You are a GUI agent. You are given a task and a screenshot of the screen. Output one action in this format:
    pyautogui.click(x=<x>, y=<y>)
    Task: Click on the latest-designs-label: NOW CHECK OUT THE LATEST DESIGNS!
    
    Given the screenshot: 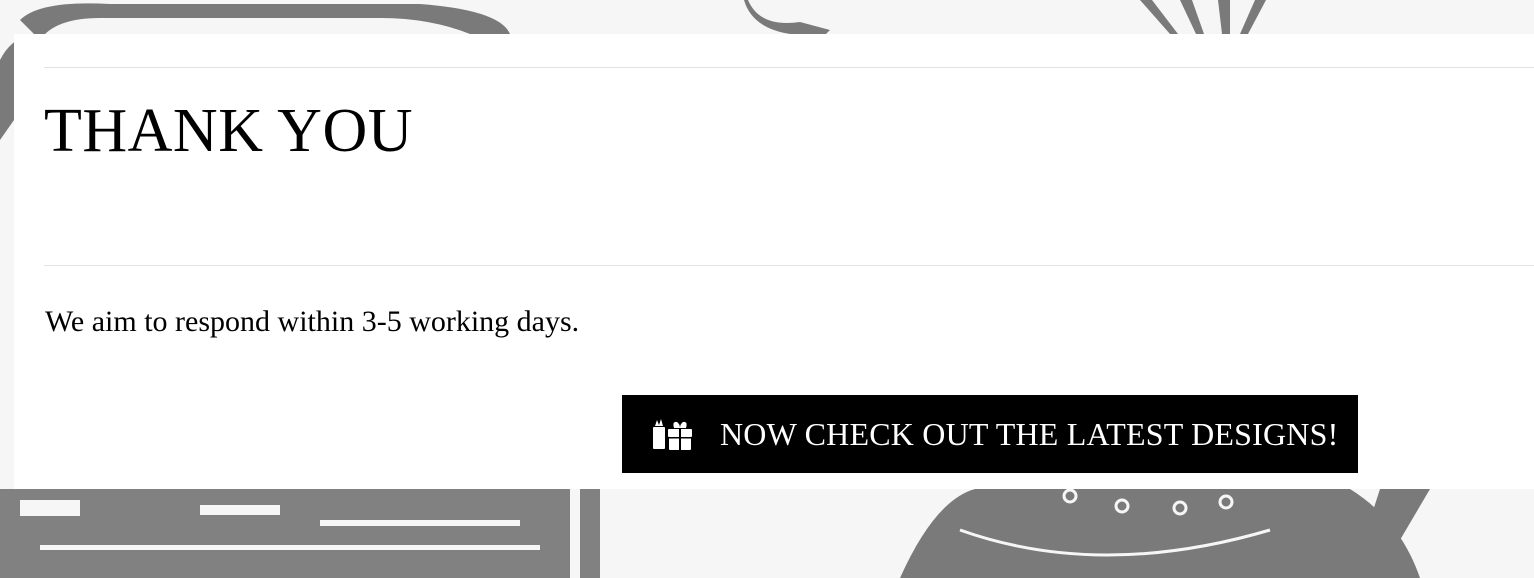 What is the action you would take?
    pyautogui.click(x=1029, y=434)
    